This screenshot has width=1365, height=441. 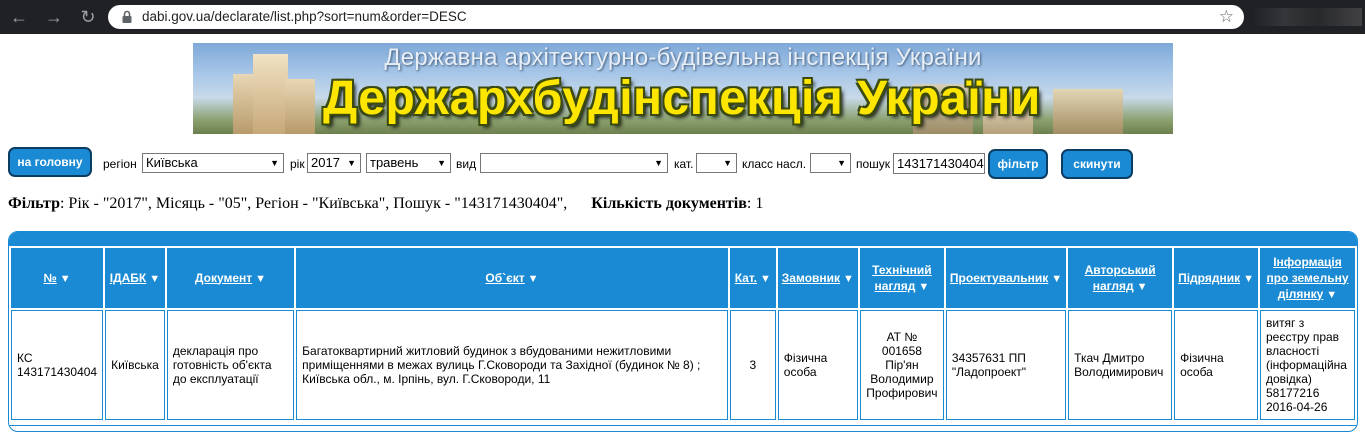 I want to click on class-select: ▼, so click(x=830, y=163).